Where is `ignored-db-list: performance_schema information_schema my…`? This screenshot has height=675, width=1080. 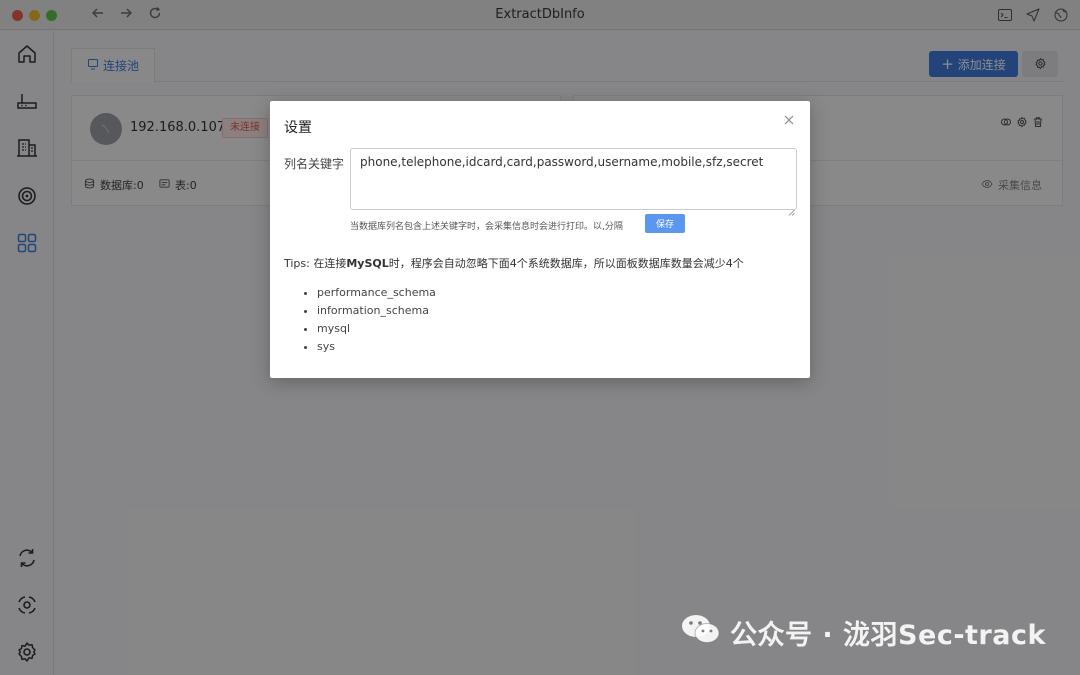 ignored-db-list: performance_schema information_schema my… is located at coordinates (376, 320).